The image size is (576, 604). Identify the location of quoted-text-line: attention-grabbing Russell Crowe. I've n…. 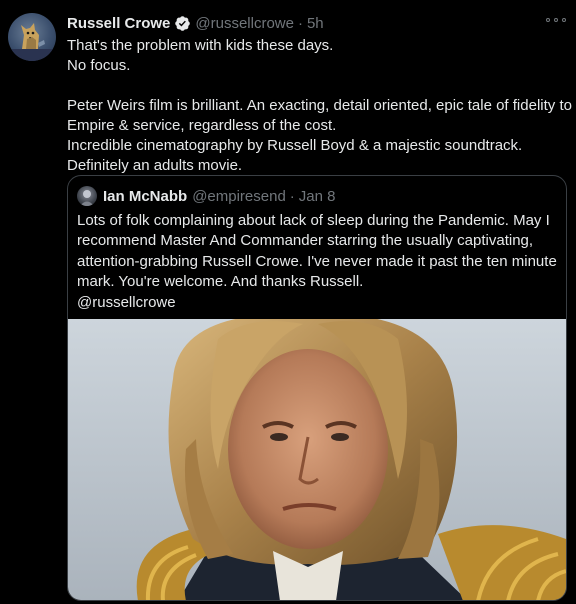
(317, 261).